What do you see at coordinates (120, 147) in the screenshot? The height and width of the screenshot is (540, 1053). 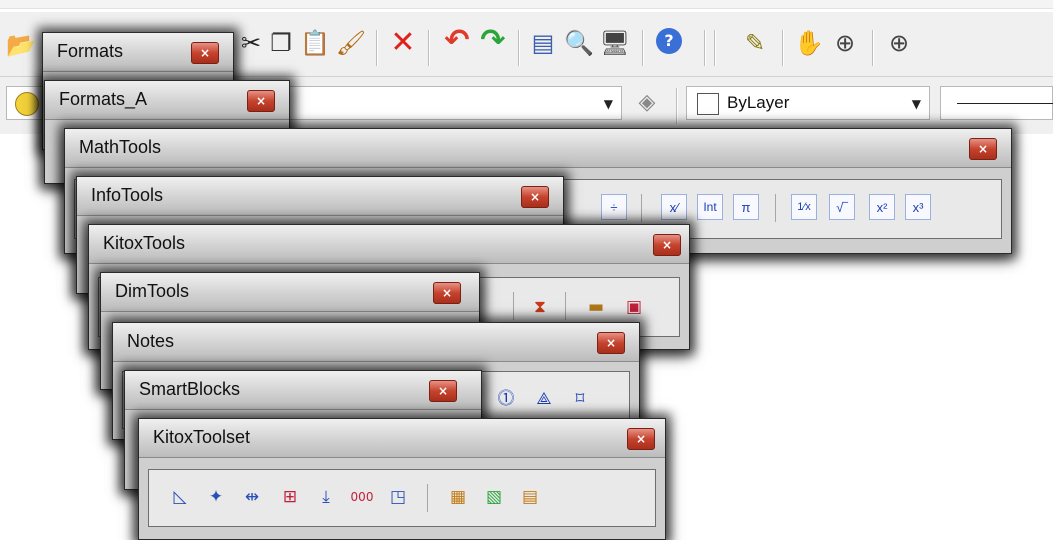 I see `palette-title: MathTools` at bounding box center [120, 147].